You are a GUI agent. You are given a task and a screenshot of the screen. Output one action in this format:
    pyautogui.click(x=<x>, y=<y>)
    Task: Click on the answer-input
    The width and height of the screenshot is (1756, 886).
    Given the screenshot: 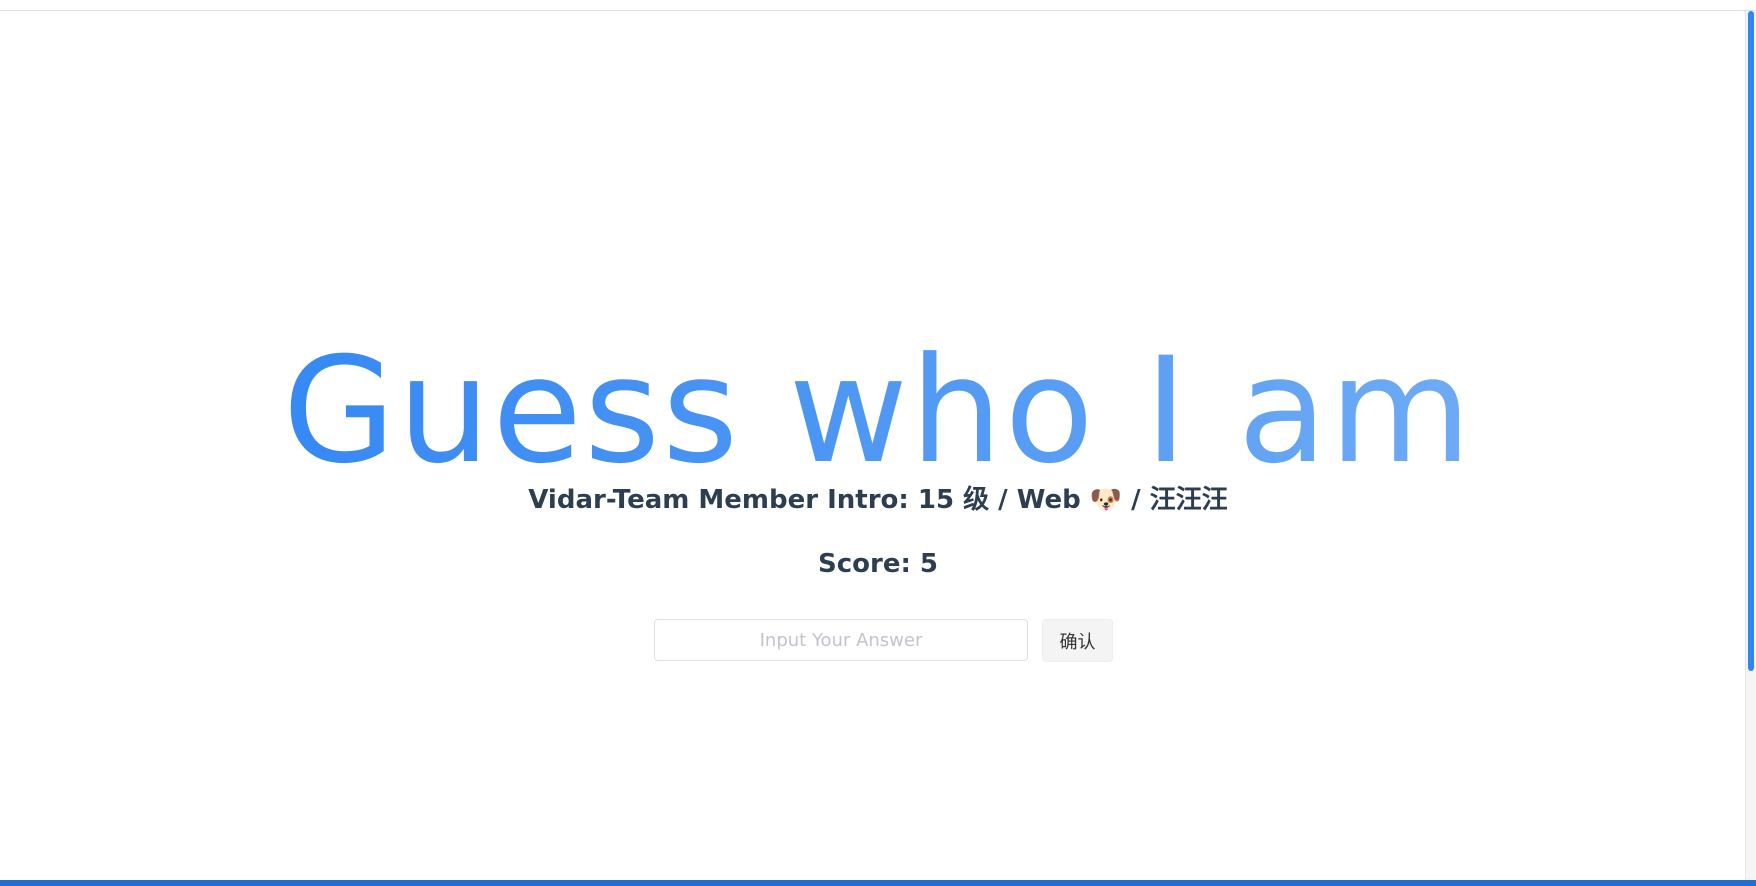 What is the action you would take?
    pyautogui.click(x=841, y=640)
    